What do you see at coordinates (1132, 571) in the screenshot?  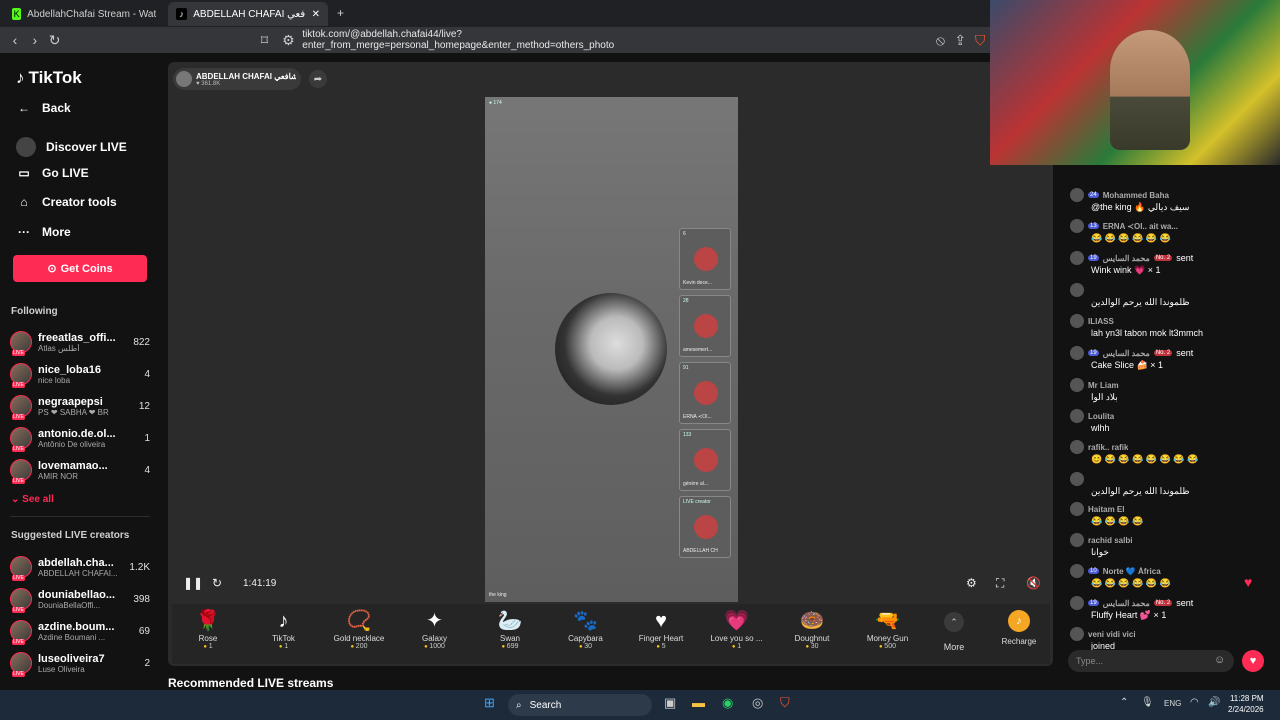 I see `chat-username: Norte 💙 África` at bounding box center [1132, 571].